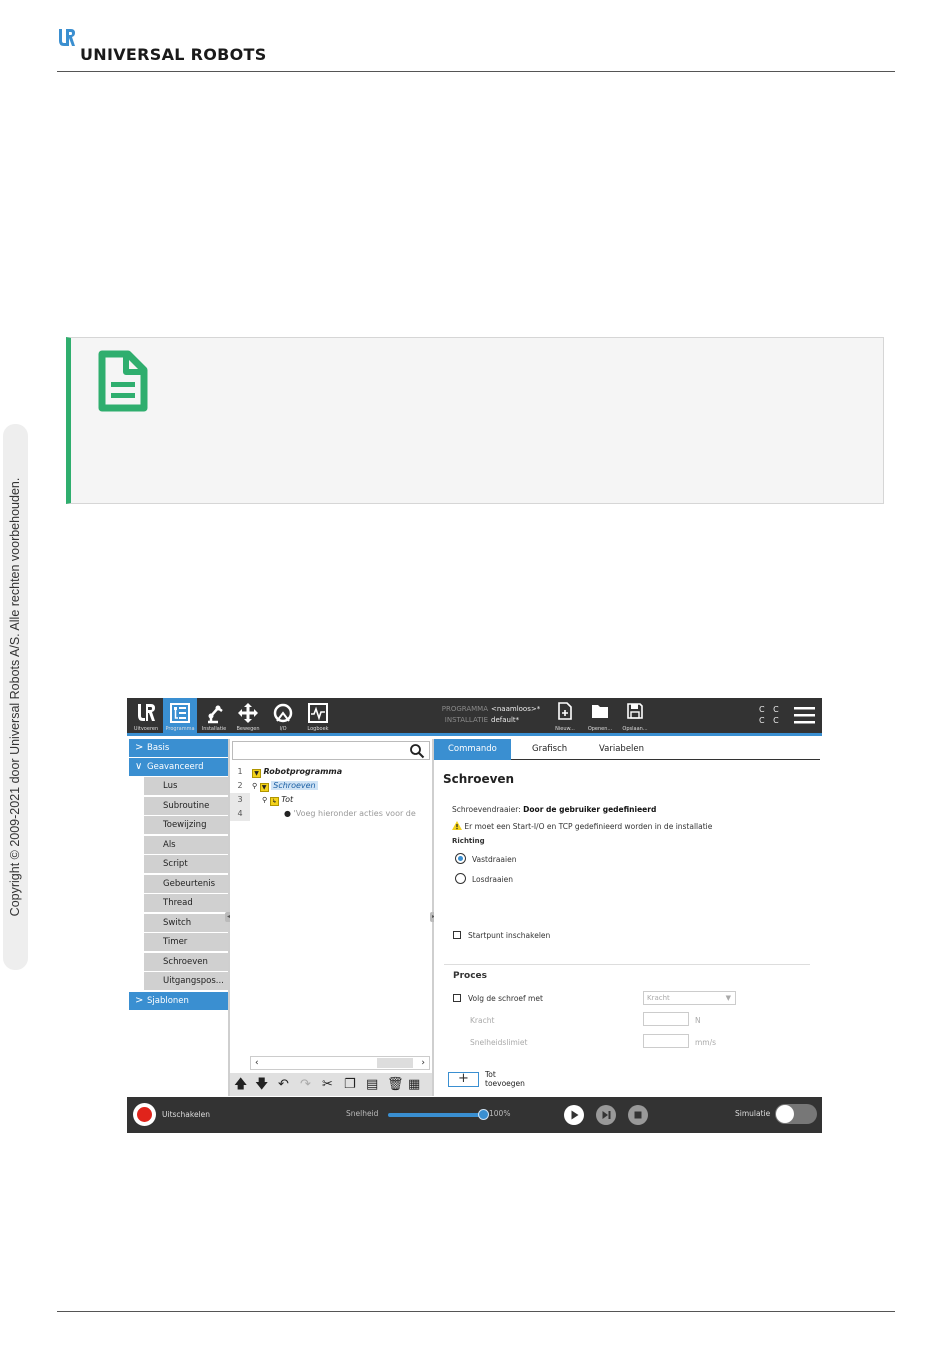 The height and width of the screenshot is (1369, 950). What do you see at coordinates (186, 942) in the screenshot?
I see `nav-item-timer: Timer` at bounding box center [186, 942].